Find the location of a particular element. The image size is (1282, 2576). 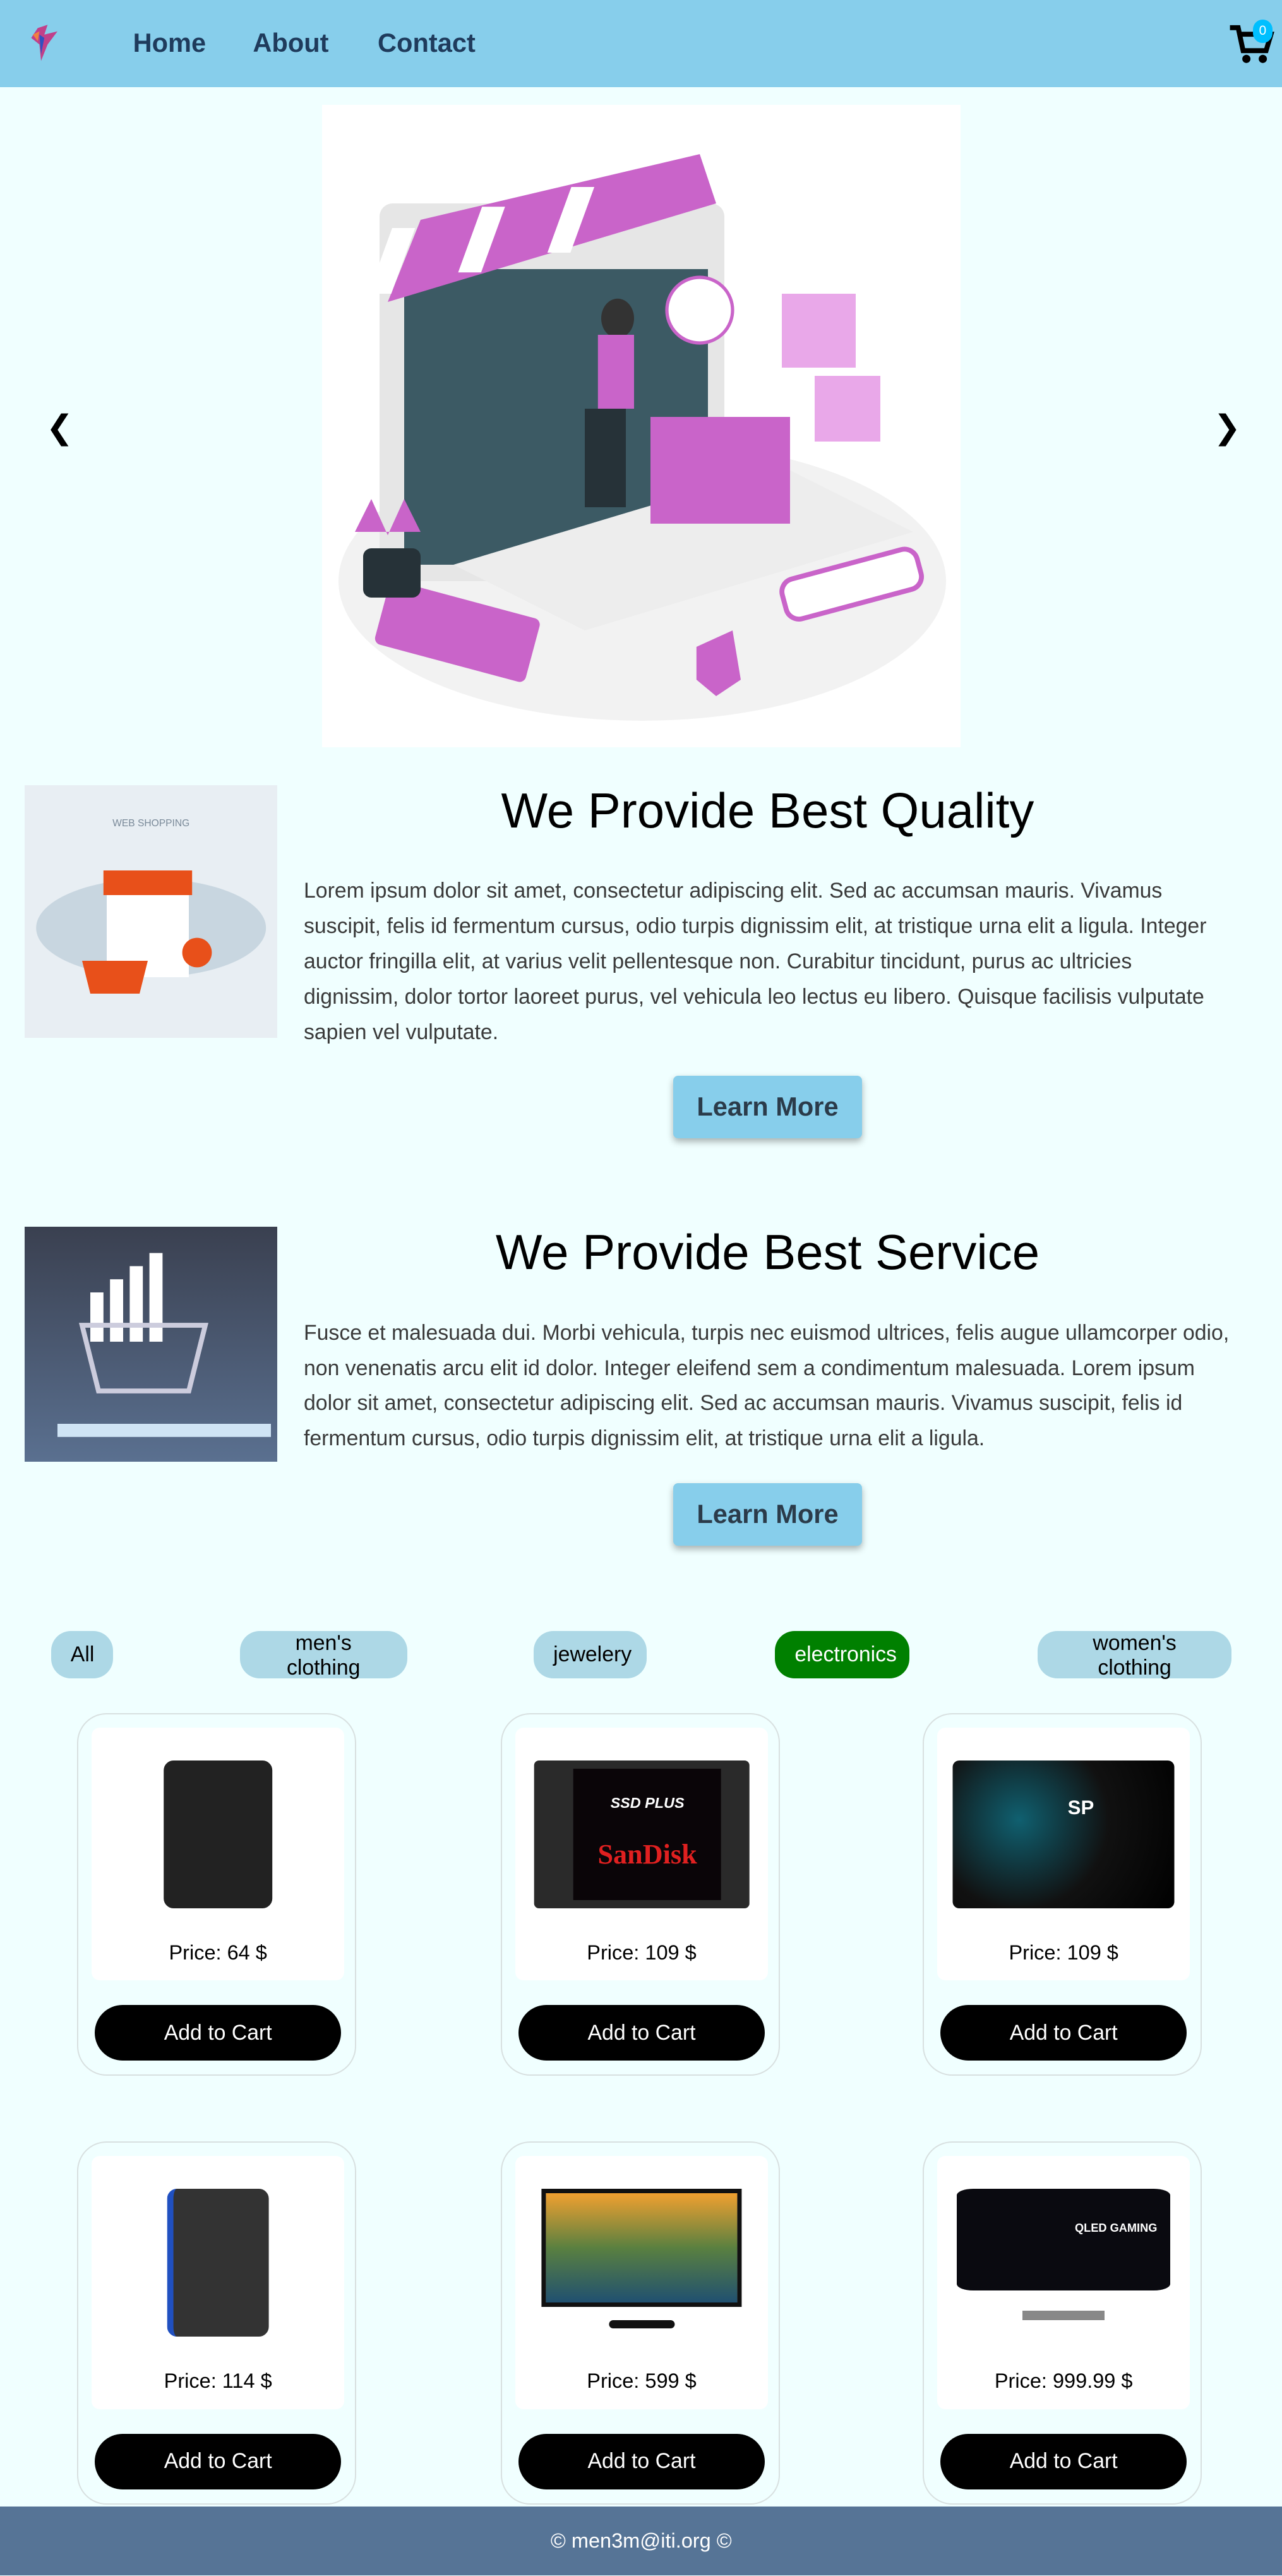

product-price: Price: 114 $ is located at coordinates (218, 2381).